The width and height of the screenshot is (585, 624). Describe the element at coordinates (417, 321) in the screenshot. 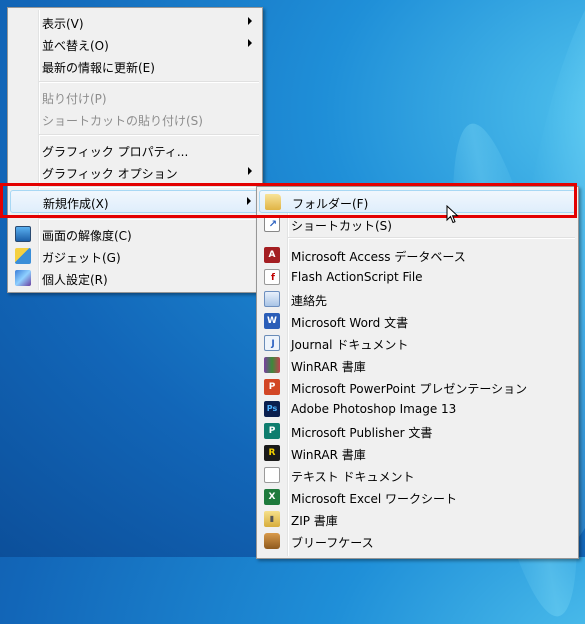

I see `submenu-item-word: W Microsoft Word 文書` at that location.